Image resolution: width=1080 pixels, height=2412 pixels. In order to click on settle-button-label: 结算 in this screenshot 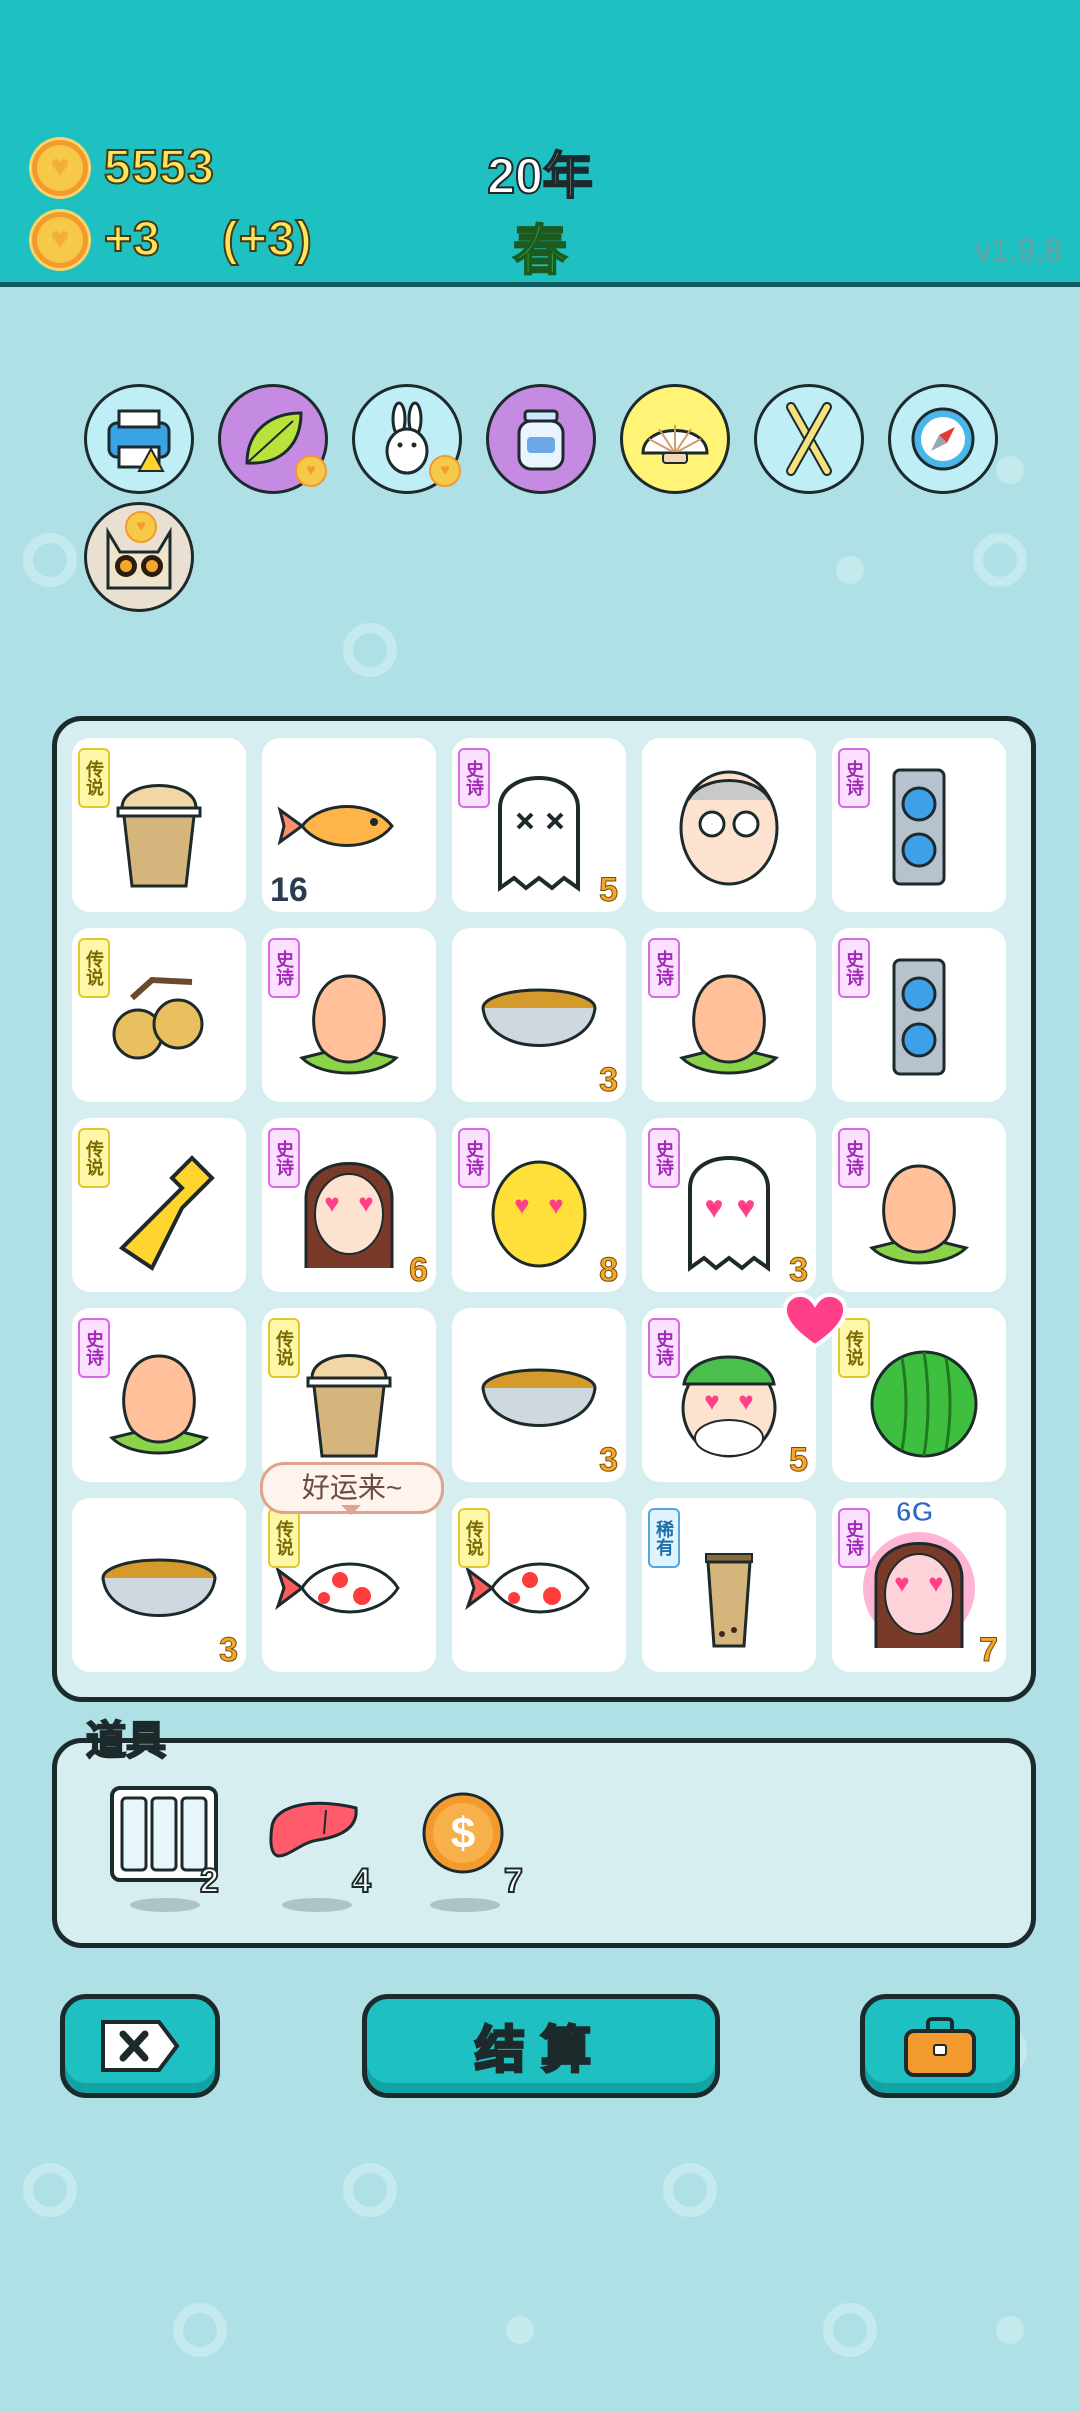, I will do `click(540, 2050)`.